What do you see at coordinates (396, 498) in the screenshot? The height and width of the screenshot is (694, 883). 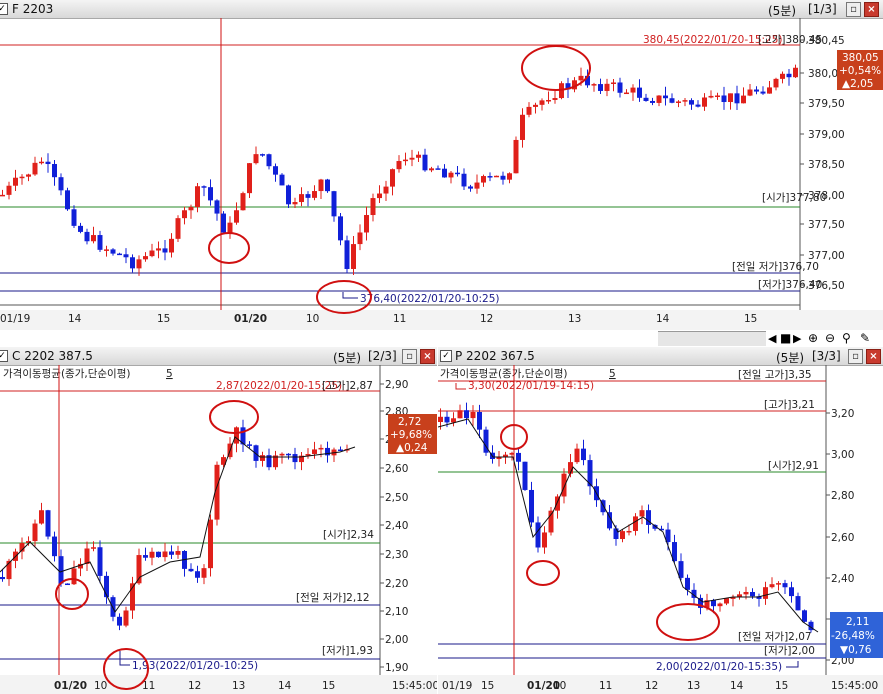 I see `y-tick-label: 2,50` at bounding box center [396, 498].